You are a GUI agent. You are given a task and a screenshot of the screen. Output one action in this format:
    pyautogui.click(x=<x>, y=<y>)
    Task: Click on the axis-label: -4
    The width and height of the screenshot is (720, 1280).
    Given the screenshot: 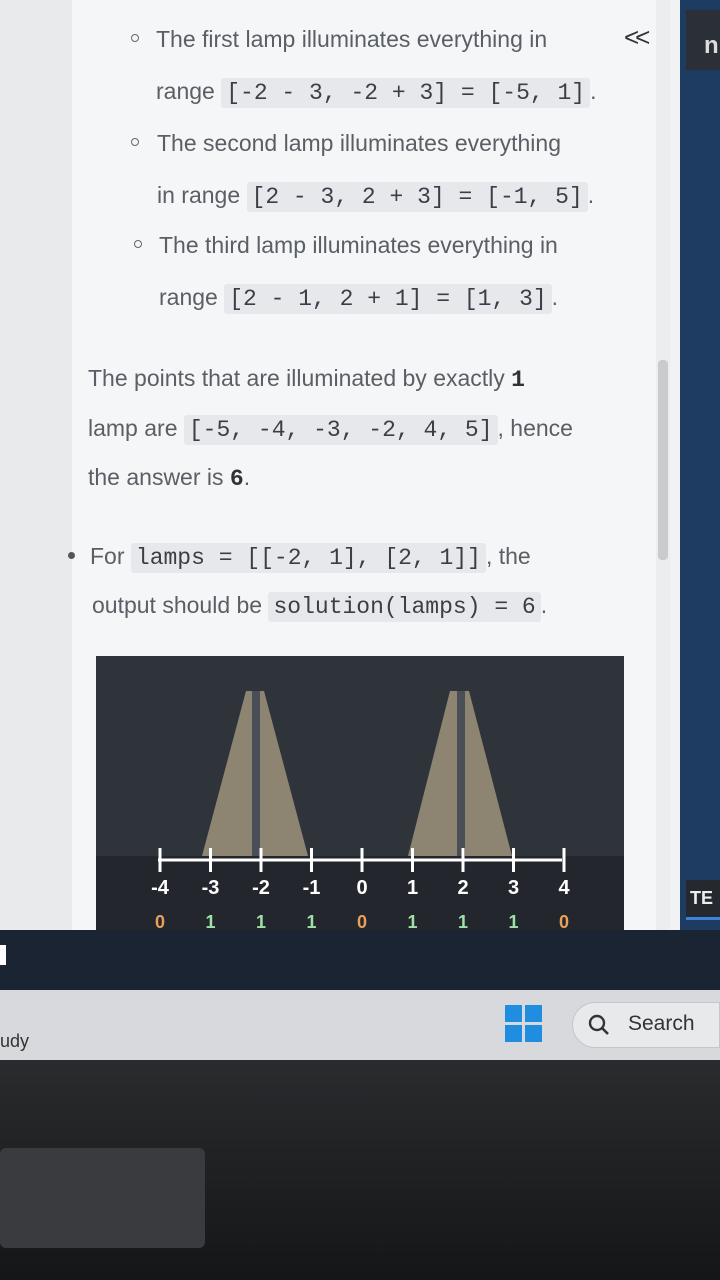 What is the action you would take?
    pyautogui.click(x=160, y=888)
    